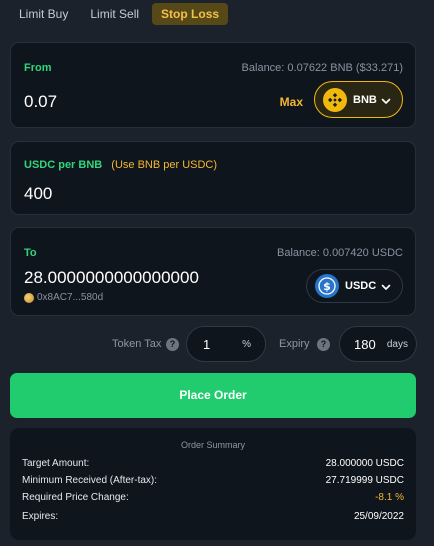 This screenshot has height=546, width=434. I want to click on summary-key: Expires:, so click(40, 516).